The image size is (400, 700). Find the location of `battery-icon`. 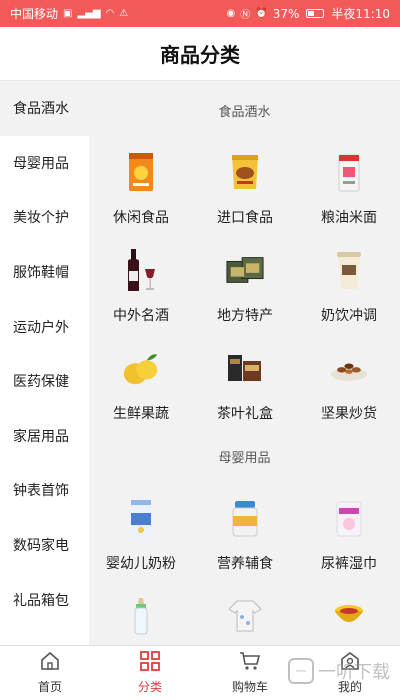

battery-icon is located at coordinates (315, 13).